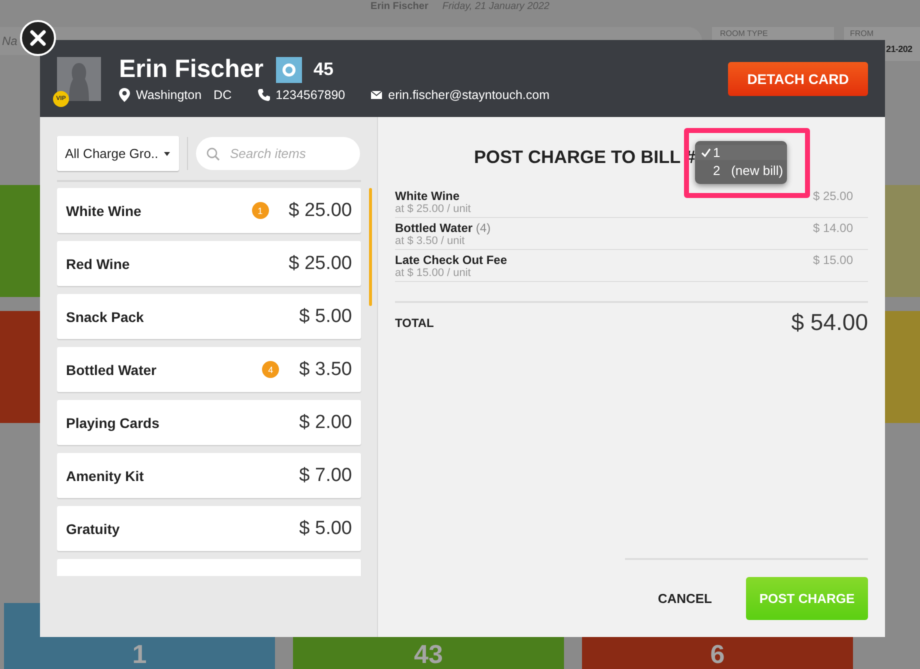  I want to click on charge-item: Playing Cards $ 2.00, so click(209, 422).